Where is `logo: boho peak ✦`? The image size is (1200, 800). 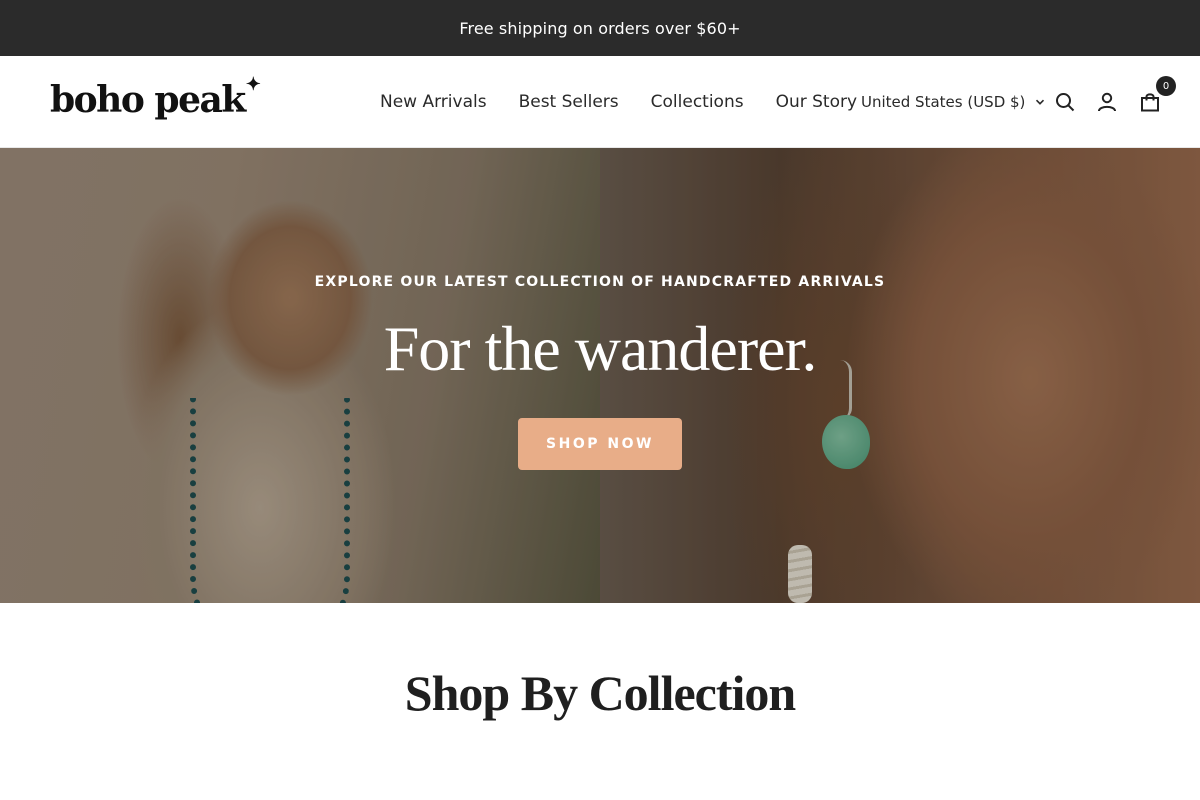 logo: boho peak ✦ is located at coordinates (155, 100).